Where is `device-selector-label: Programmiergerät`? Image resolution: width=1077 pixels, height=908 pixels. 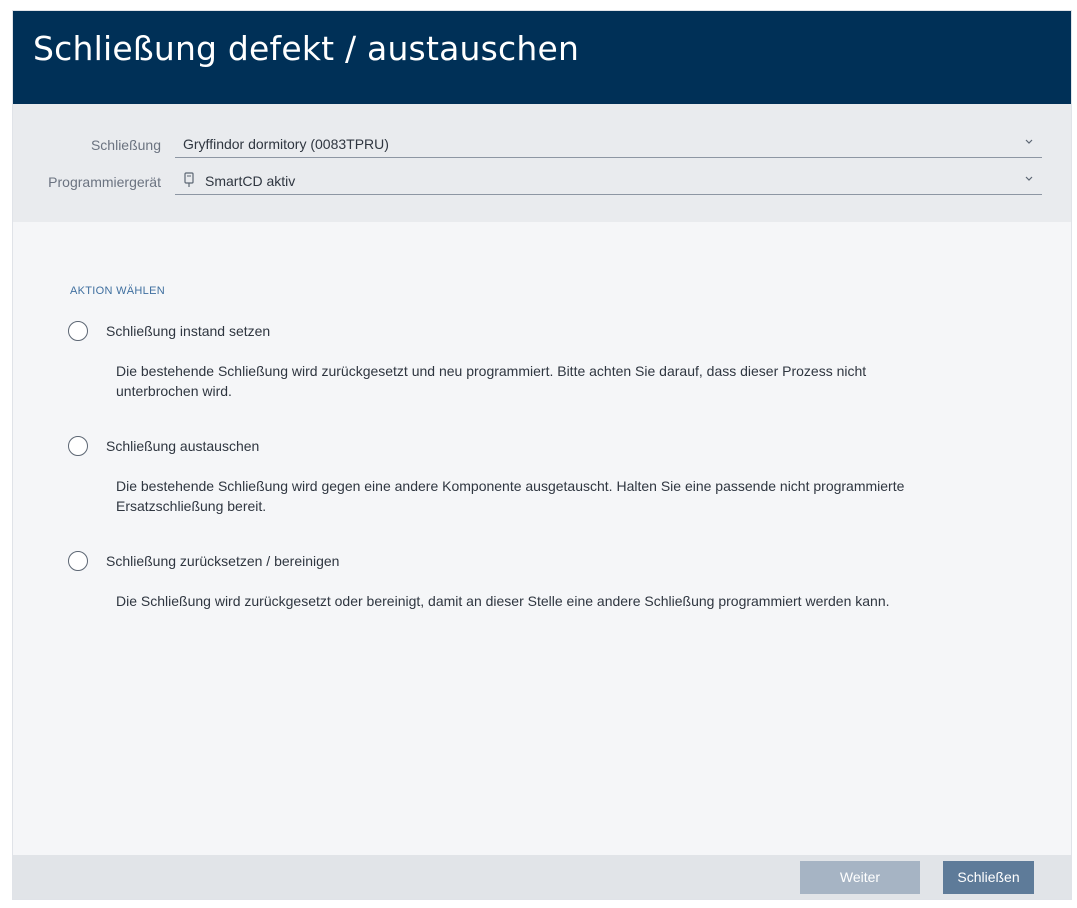 device-selector-label: Programmiergerät is located at coordinates (104, 182).